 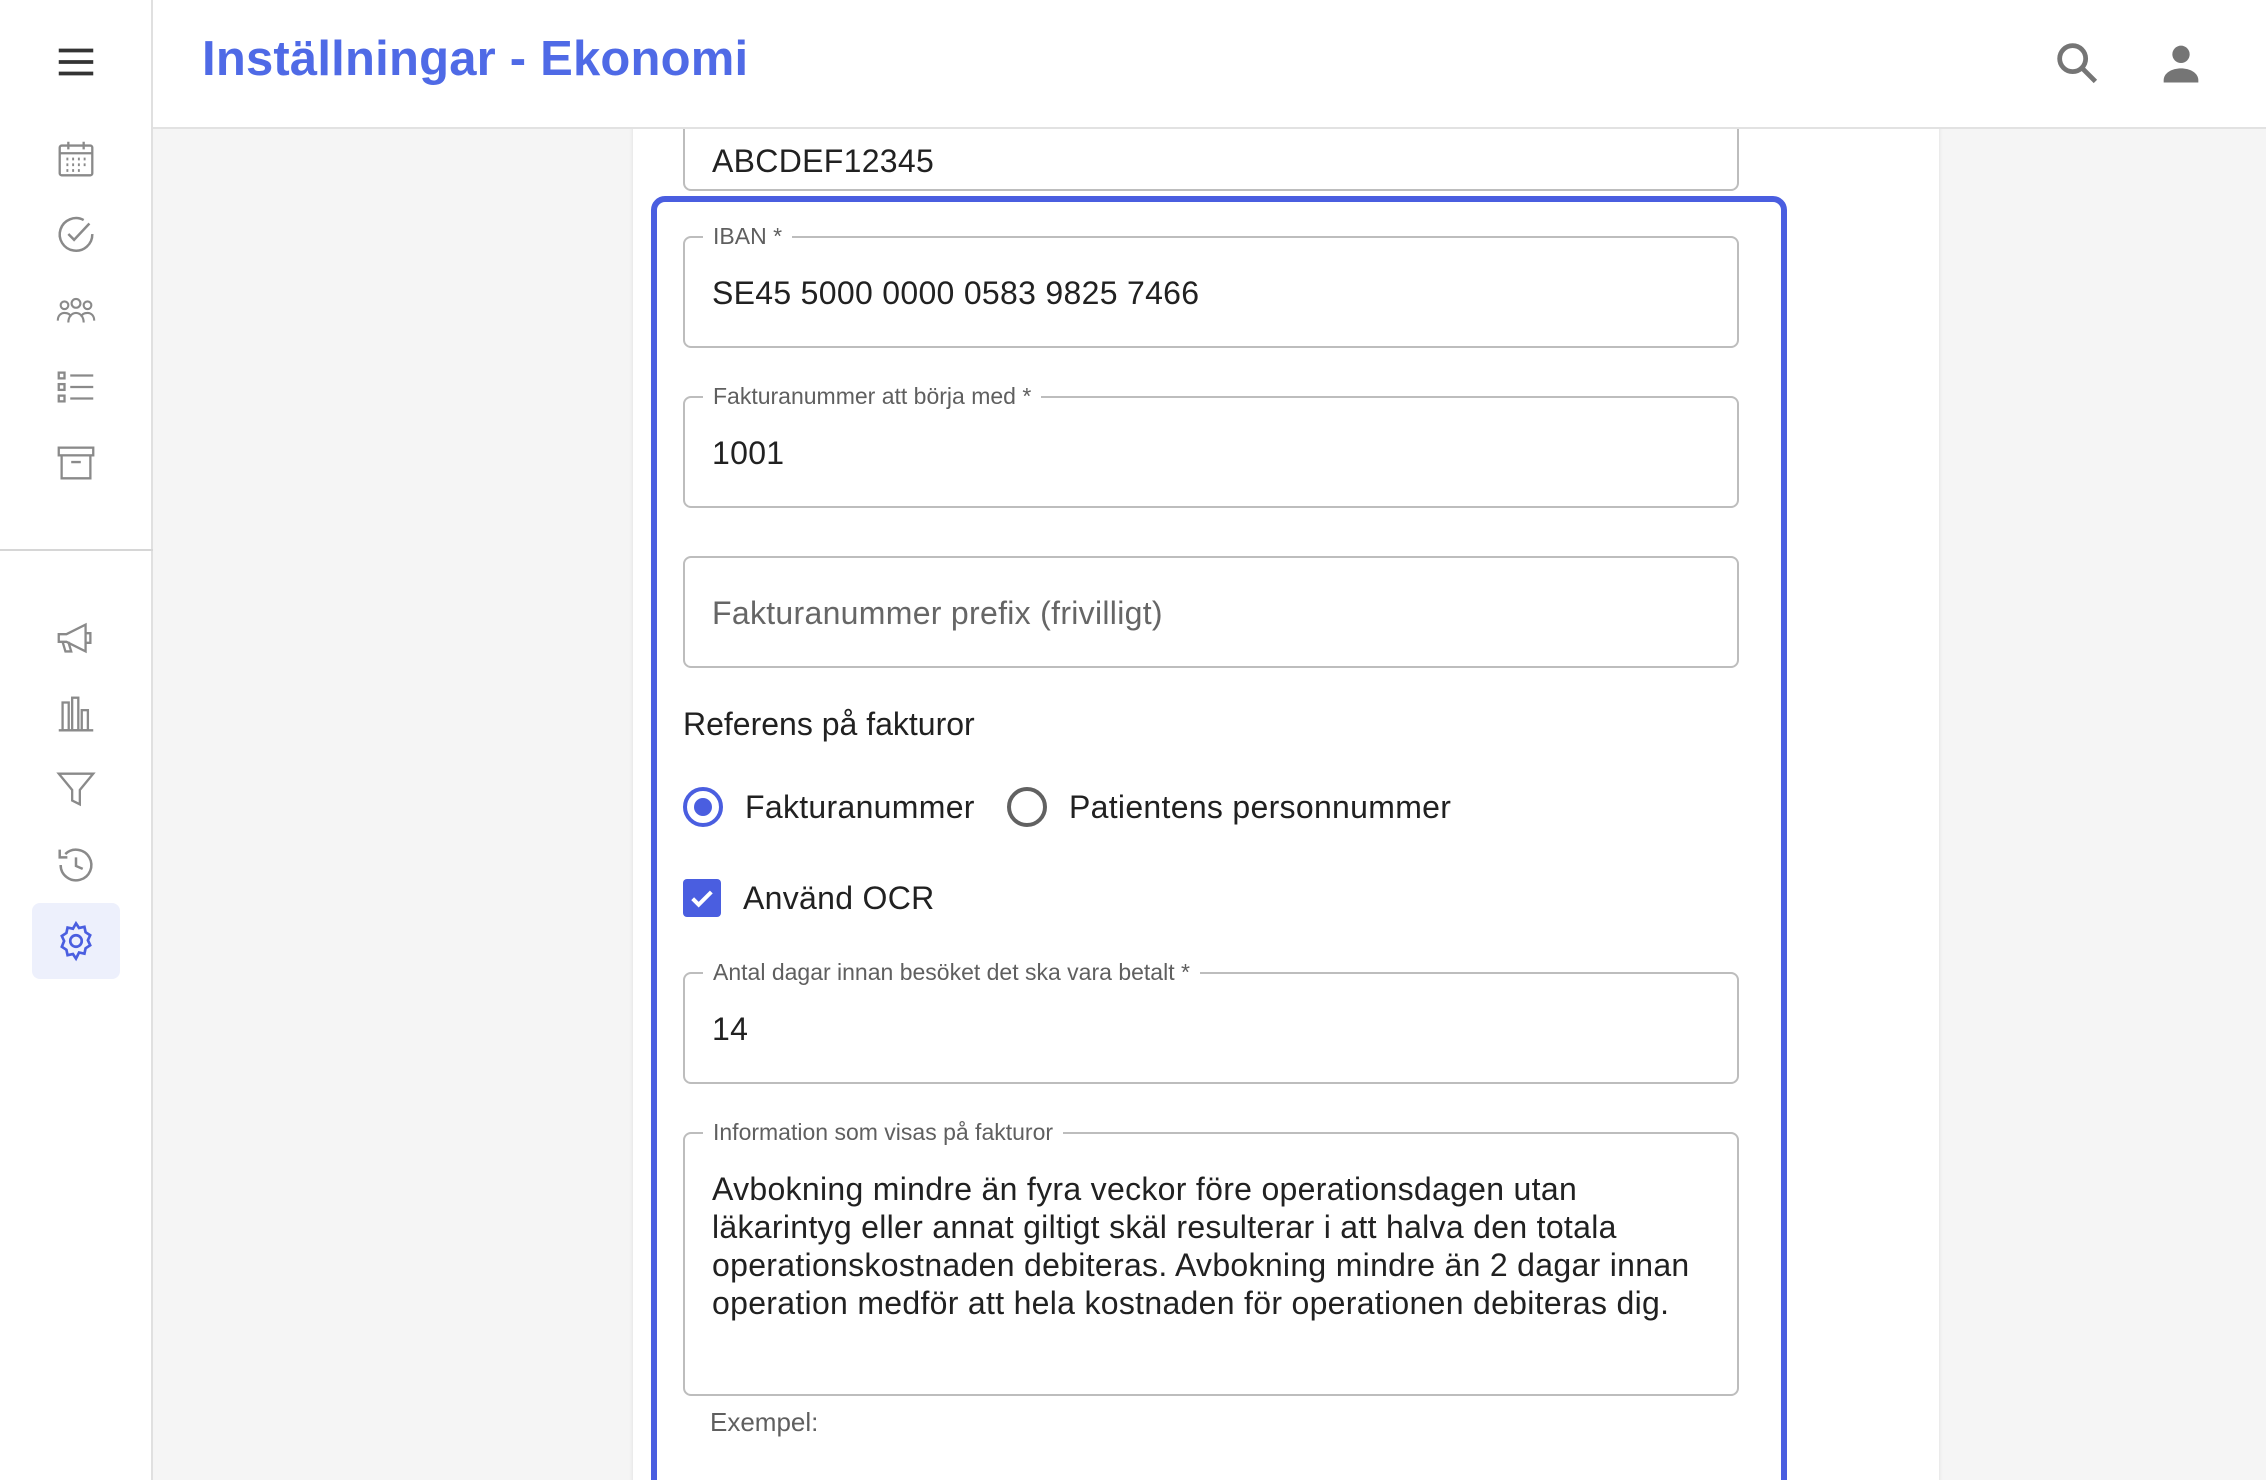 What do you see at coordinates (702, 898) in the screenshot?
I see `checkbox-checked-icon` at bounding box center [702, 898].